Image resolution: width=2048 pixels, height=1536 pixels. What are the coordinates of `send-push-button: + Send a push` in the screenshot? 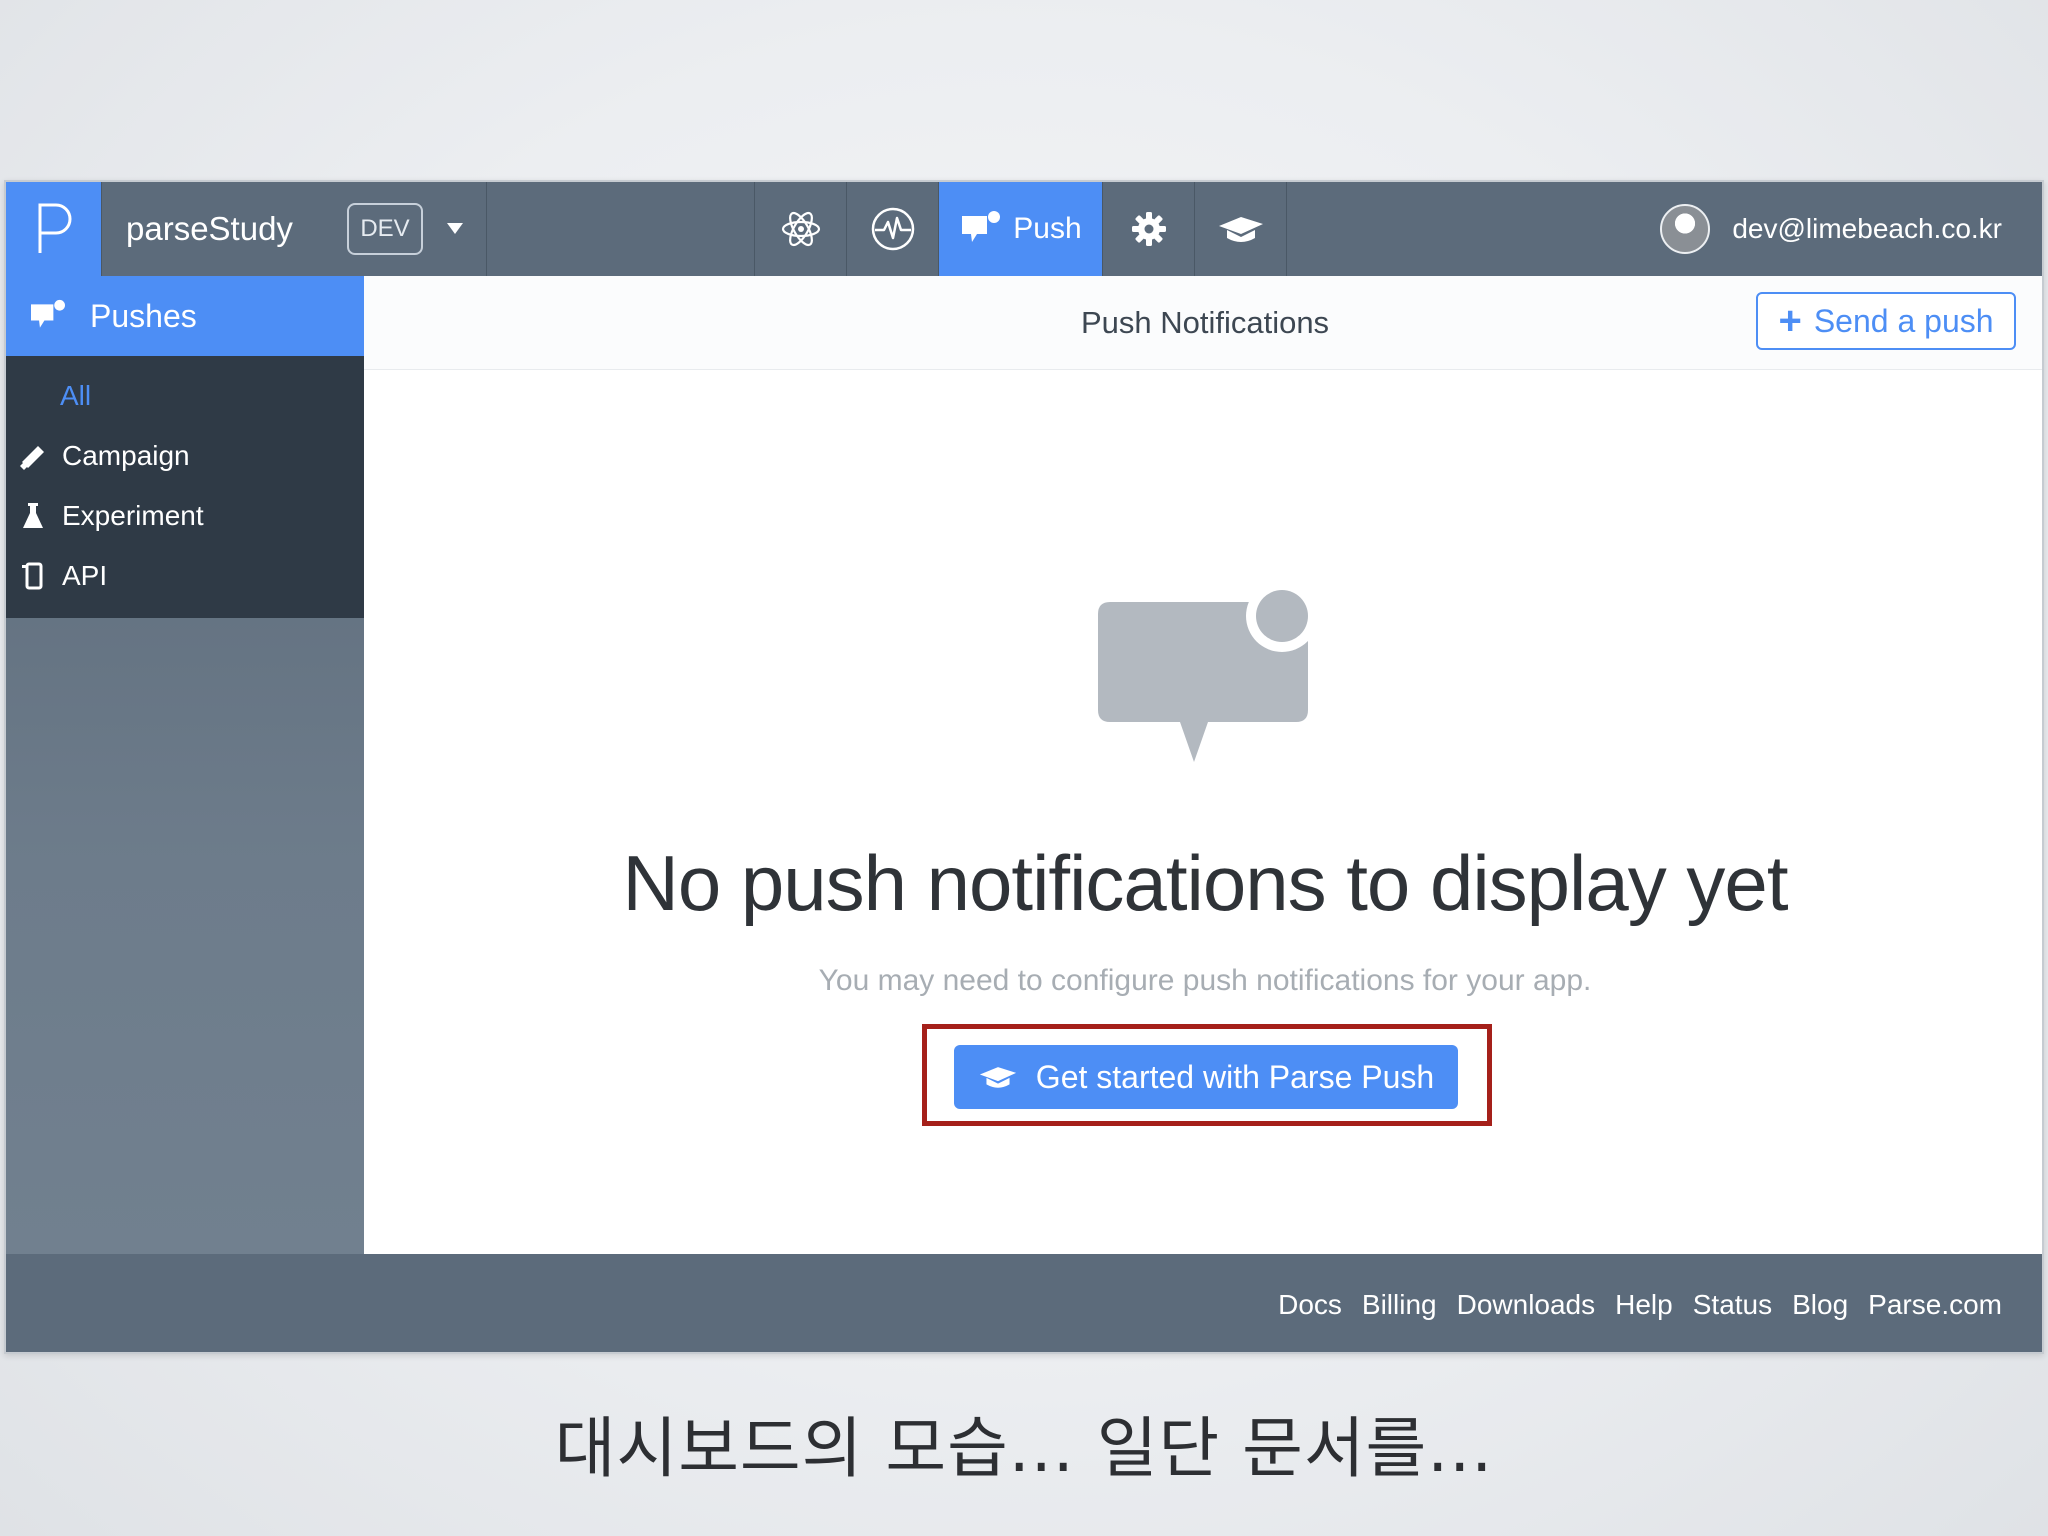 It's located at (1886, 321).